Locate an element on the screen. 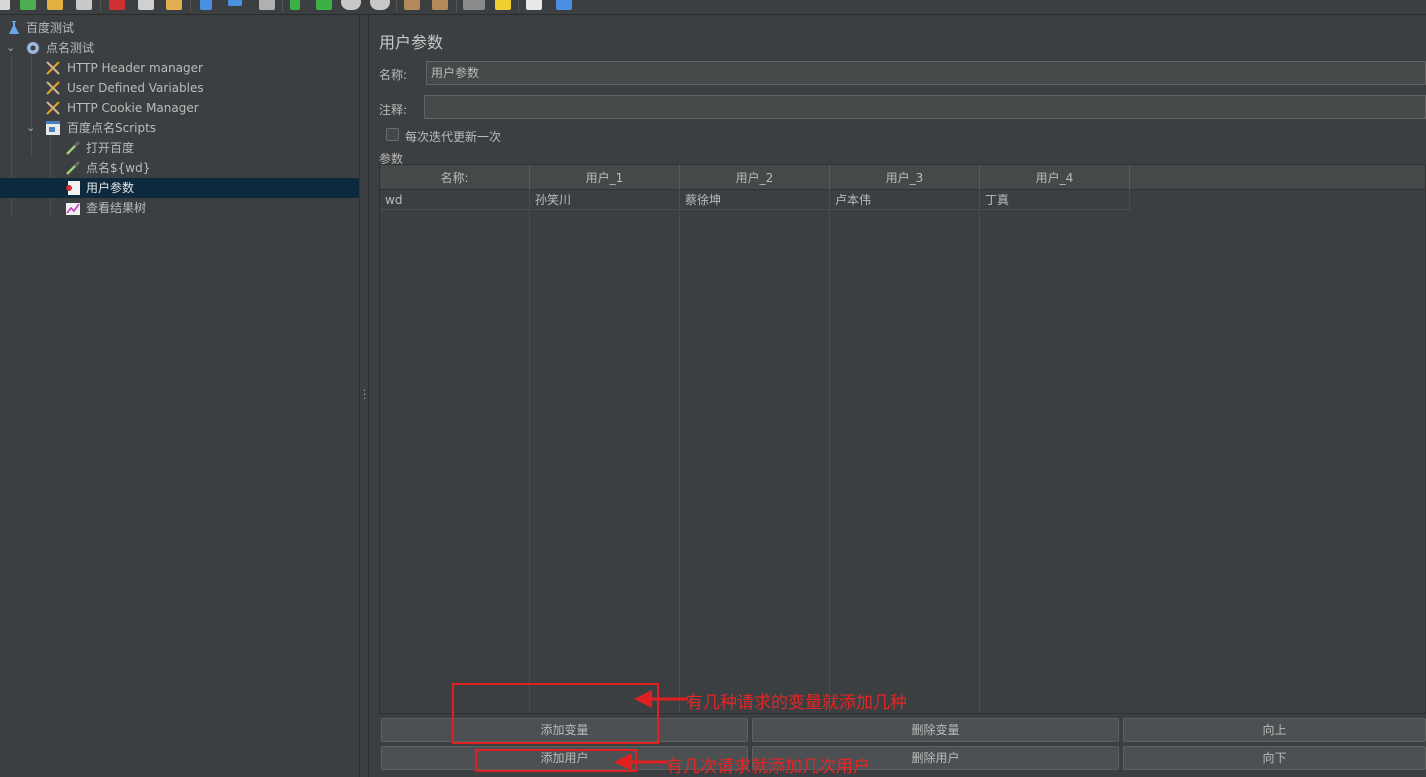 The image size is (1426, 777). toolbar is located at coordinates (713, 7).